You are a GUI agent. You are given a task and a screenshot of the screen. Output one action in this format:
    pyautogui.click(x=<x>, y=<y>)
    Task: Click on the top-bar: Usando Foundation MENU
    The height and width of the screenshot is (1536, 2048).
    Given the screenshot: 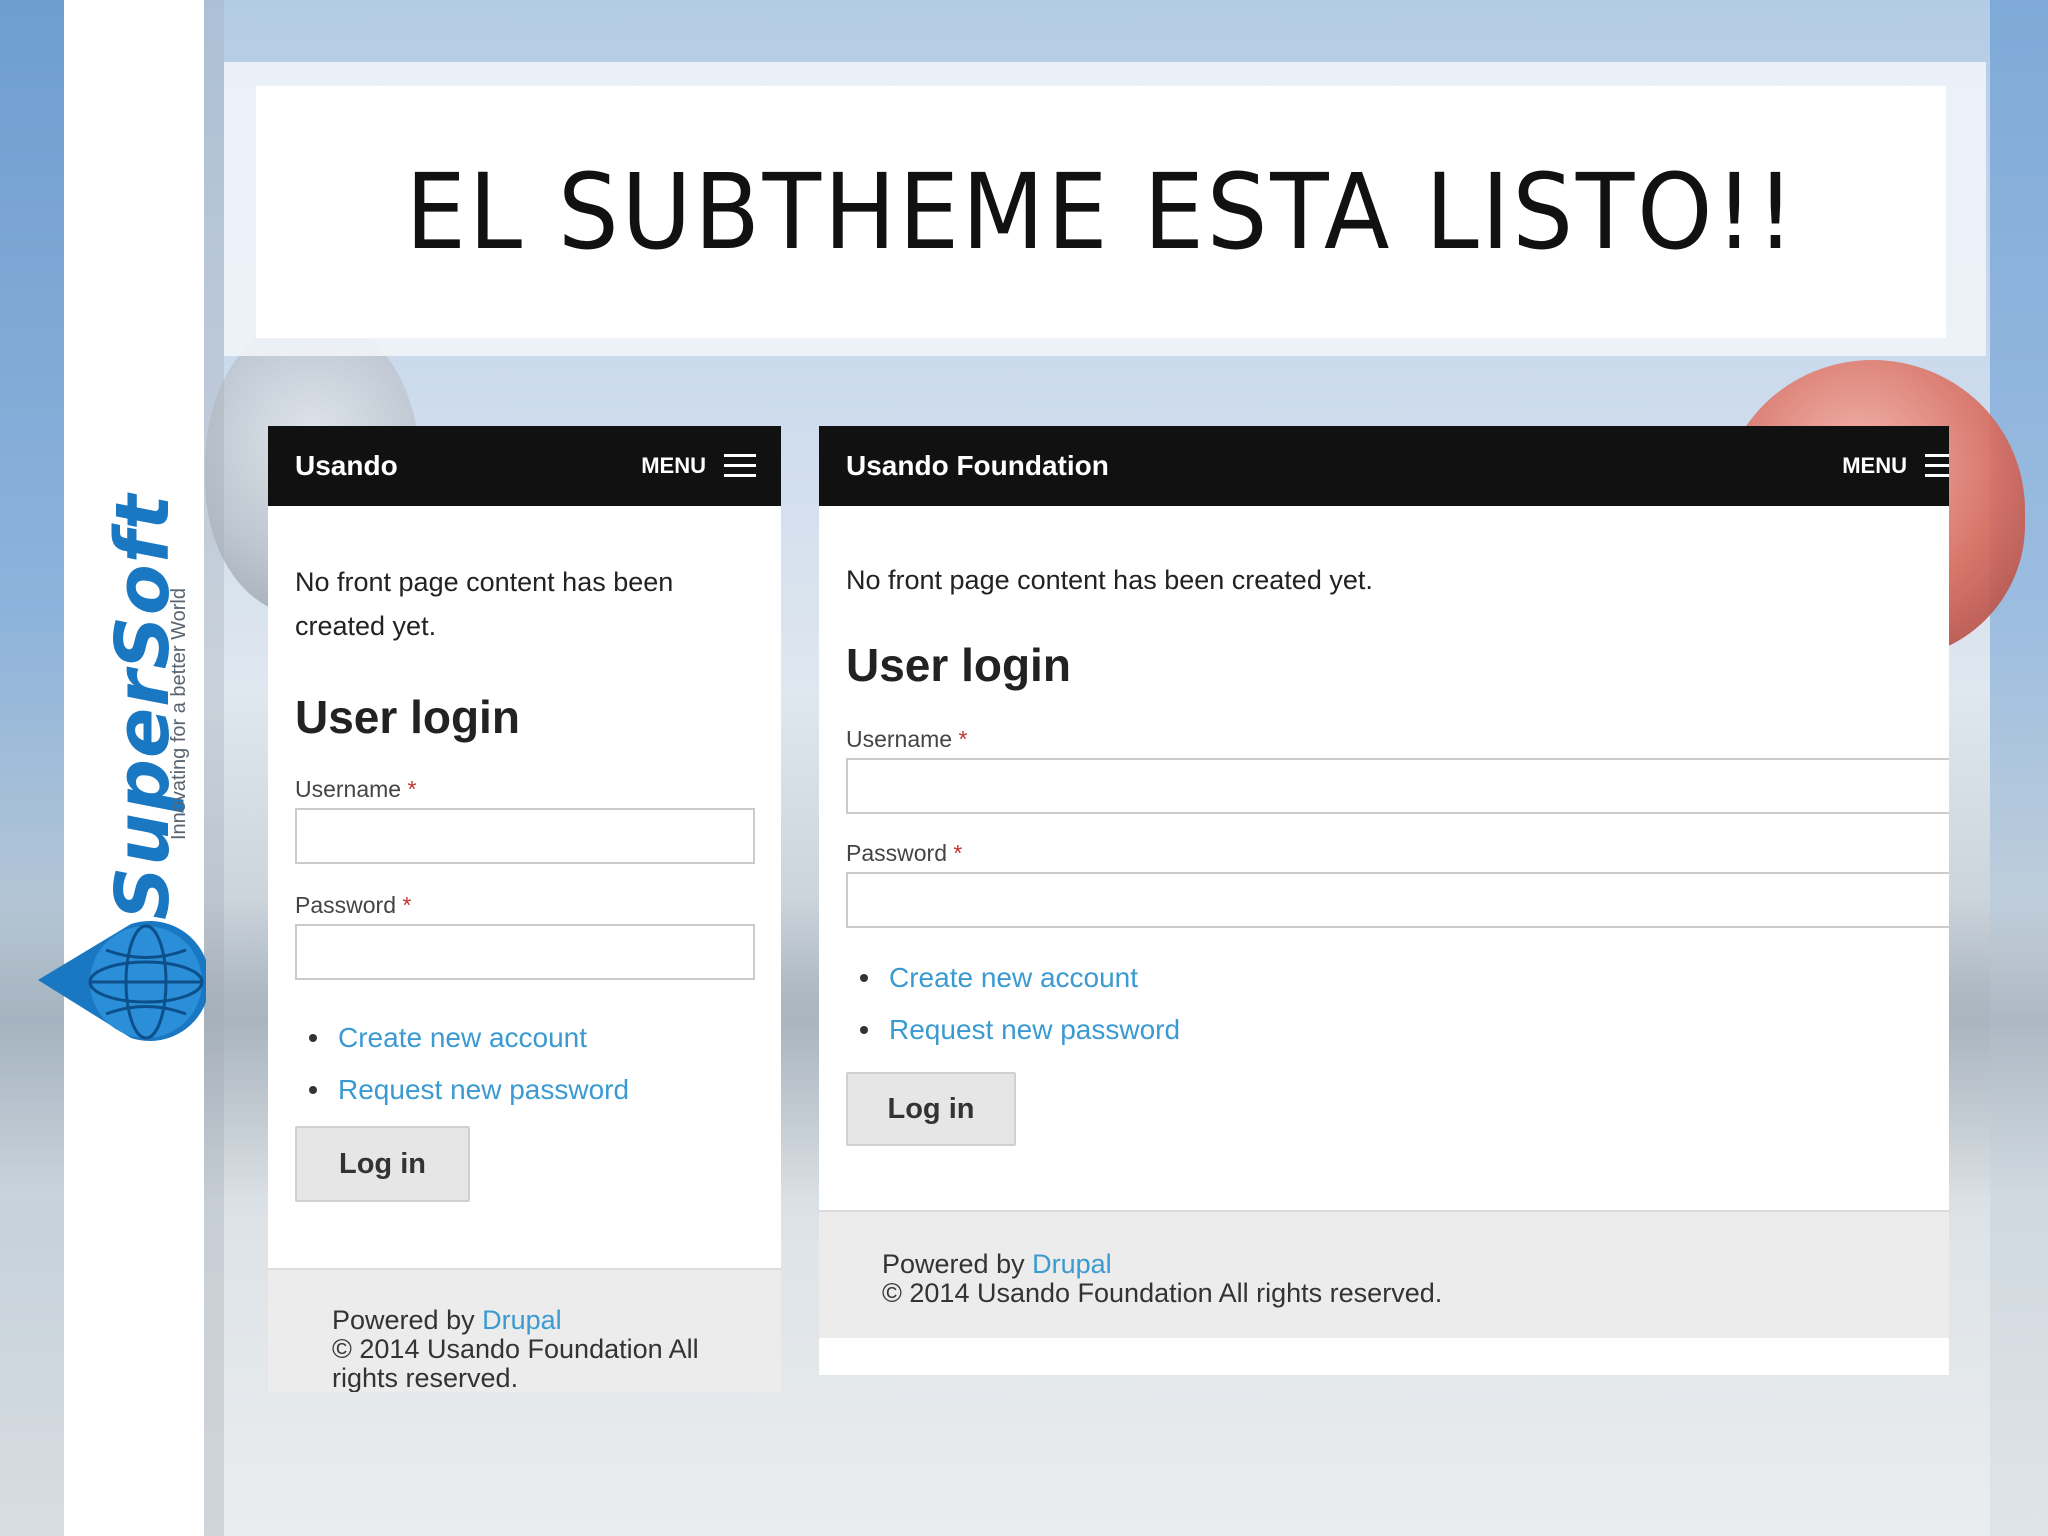 What is the action you would take?
    pyautogui.click(x=1384, y=466)
    